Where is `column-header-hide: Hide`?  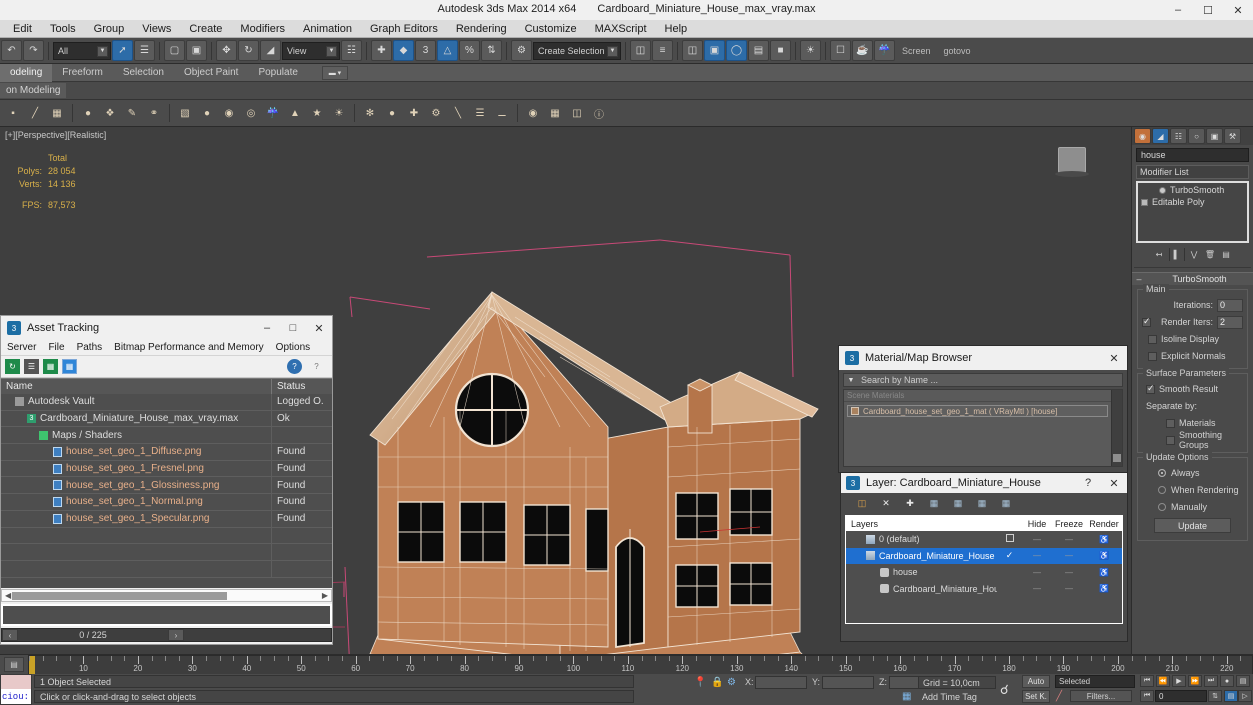 column-header-hide: Hide is located at coordinates (1037, 523).